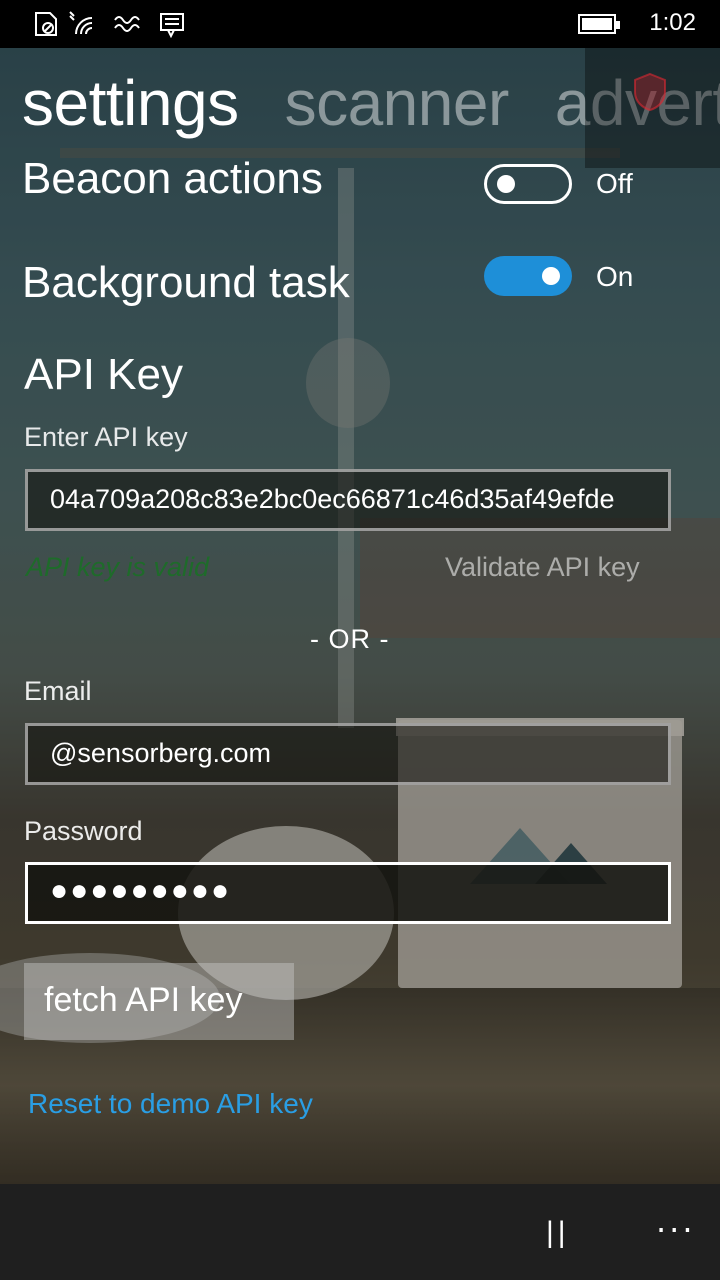 The image size is (720, 1280). Describe the element at coordinates (46, 24) in the screenshot. I see `sim-card-icon` at that location.